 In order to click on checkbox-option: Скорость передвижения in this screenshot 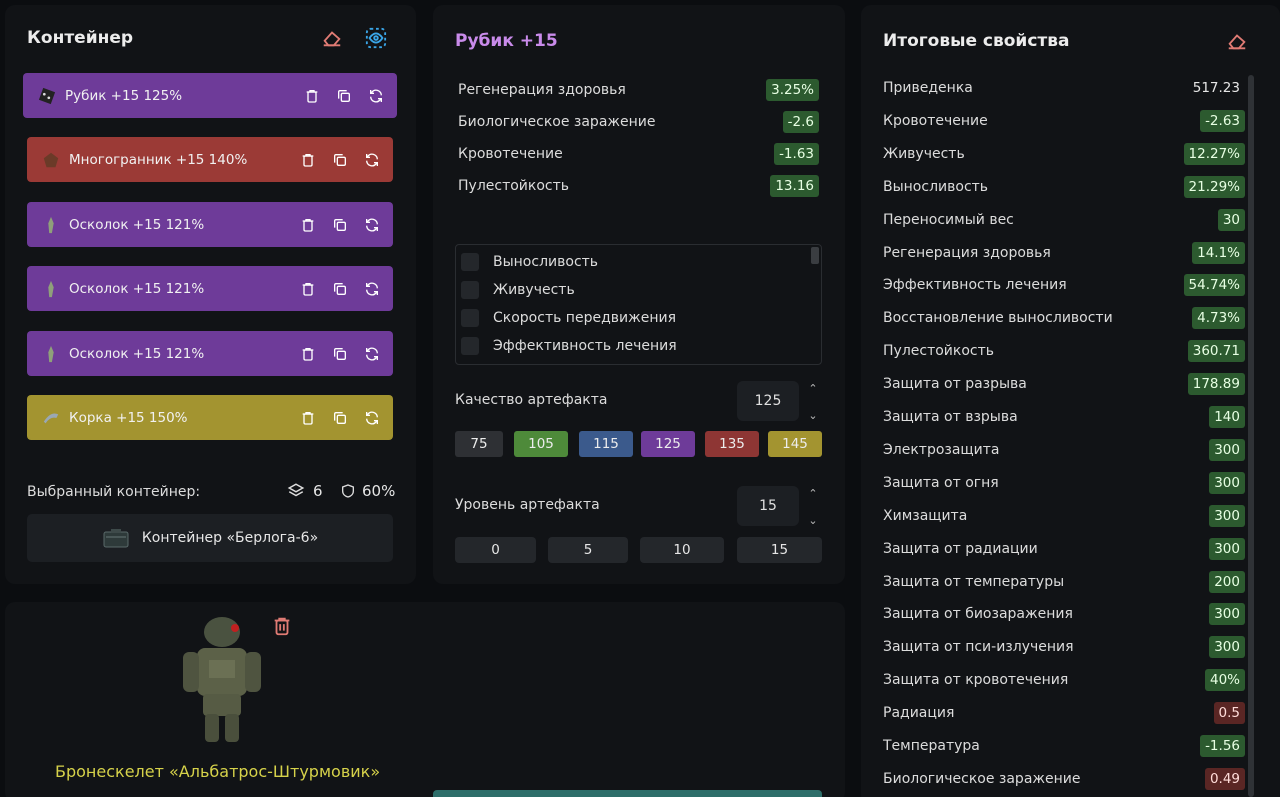, I will do `click(566, 318)`.